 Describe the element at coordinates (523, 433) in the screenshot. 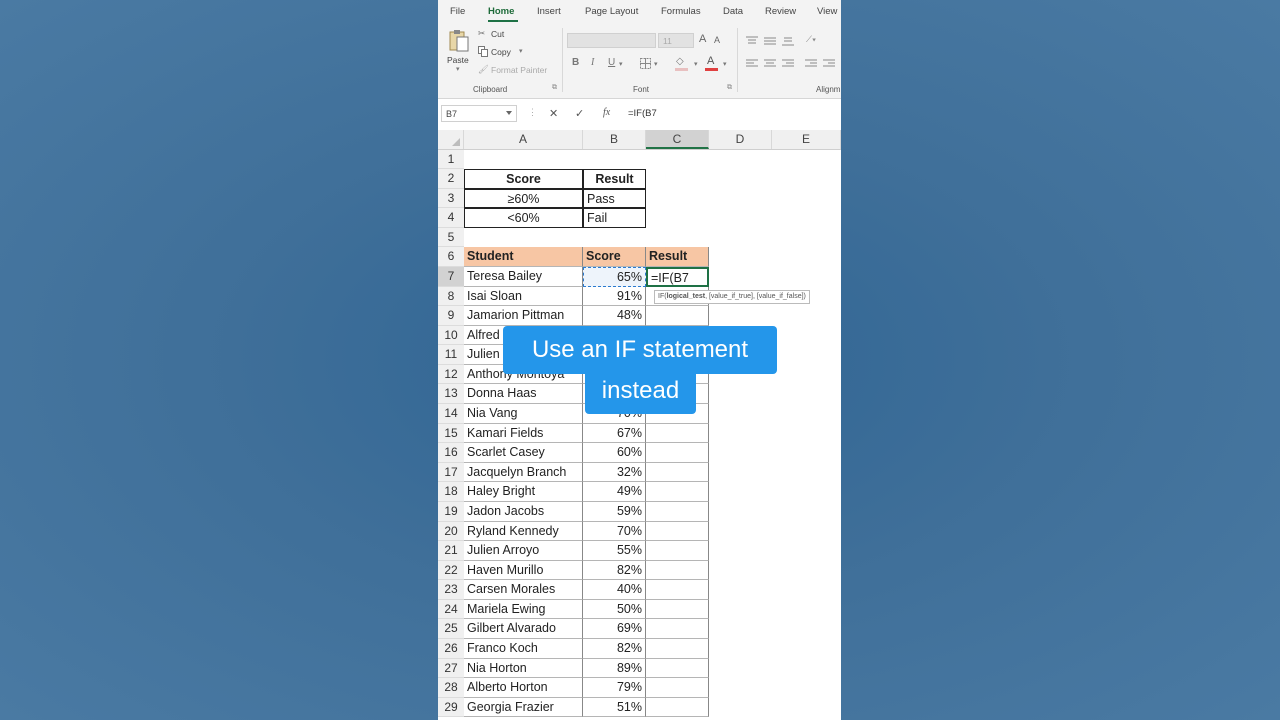

I see `student-name-cell: Kamari Fields` at that location.